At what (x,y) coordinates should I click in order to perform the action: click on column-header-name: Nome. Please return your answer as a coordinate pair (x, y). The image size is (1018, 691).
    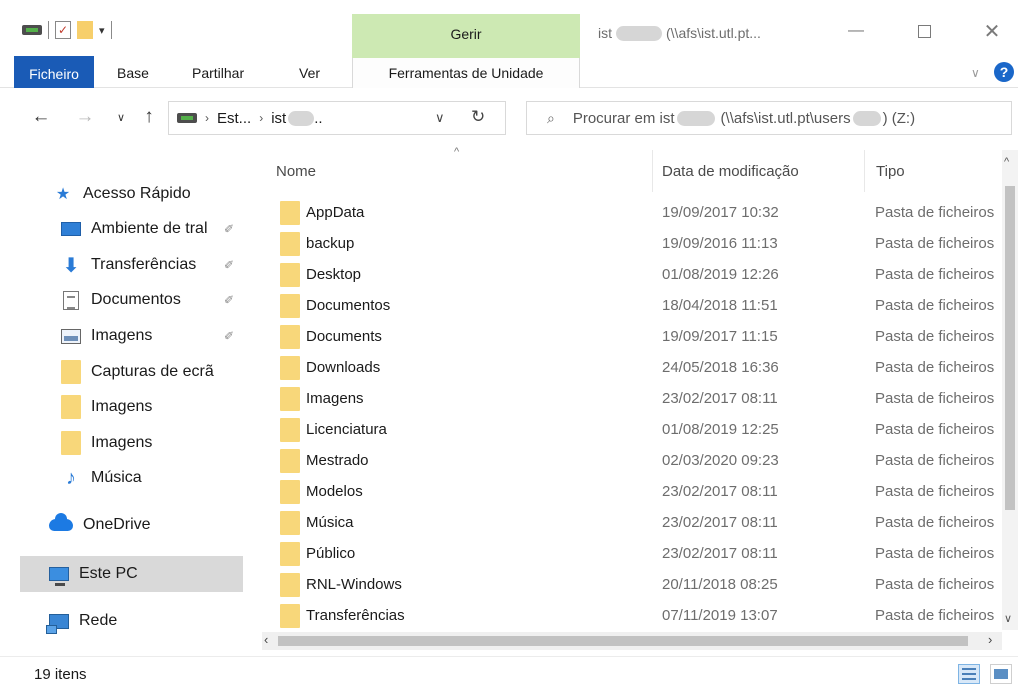
    Looking at the image, I should click on (457, 171).